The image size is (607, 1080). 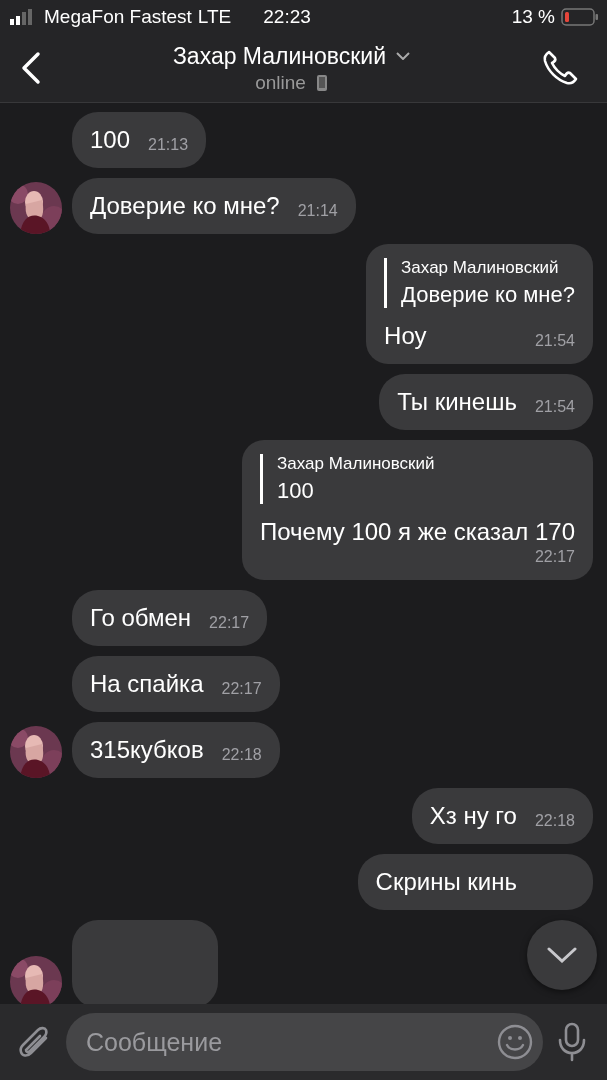 I want to click on emoji-icon, so click(x=515, y=1042).